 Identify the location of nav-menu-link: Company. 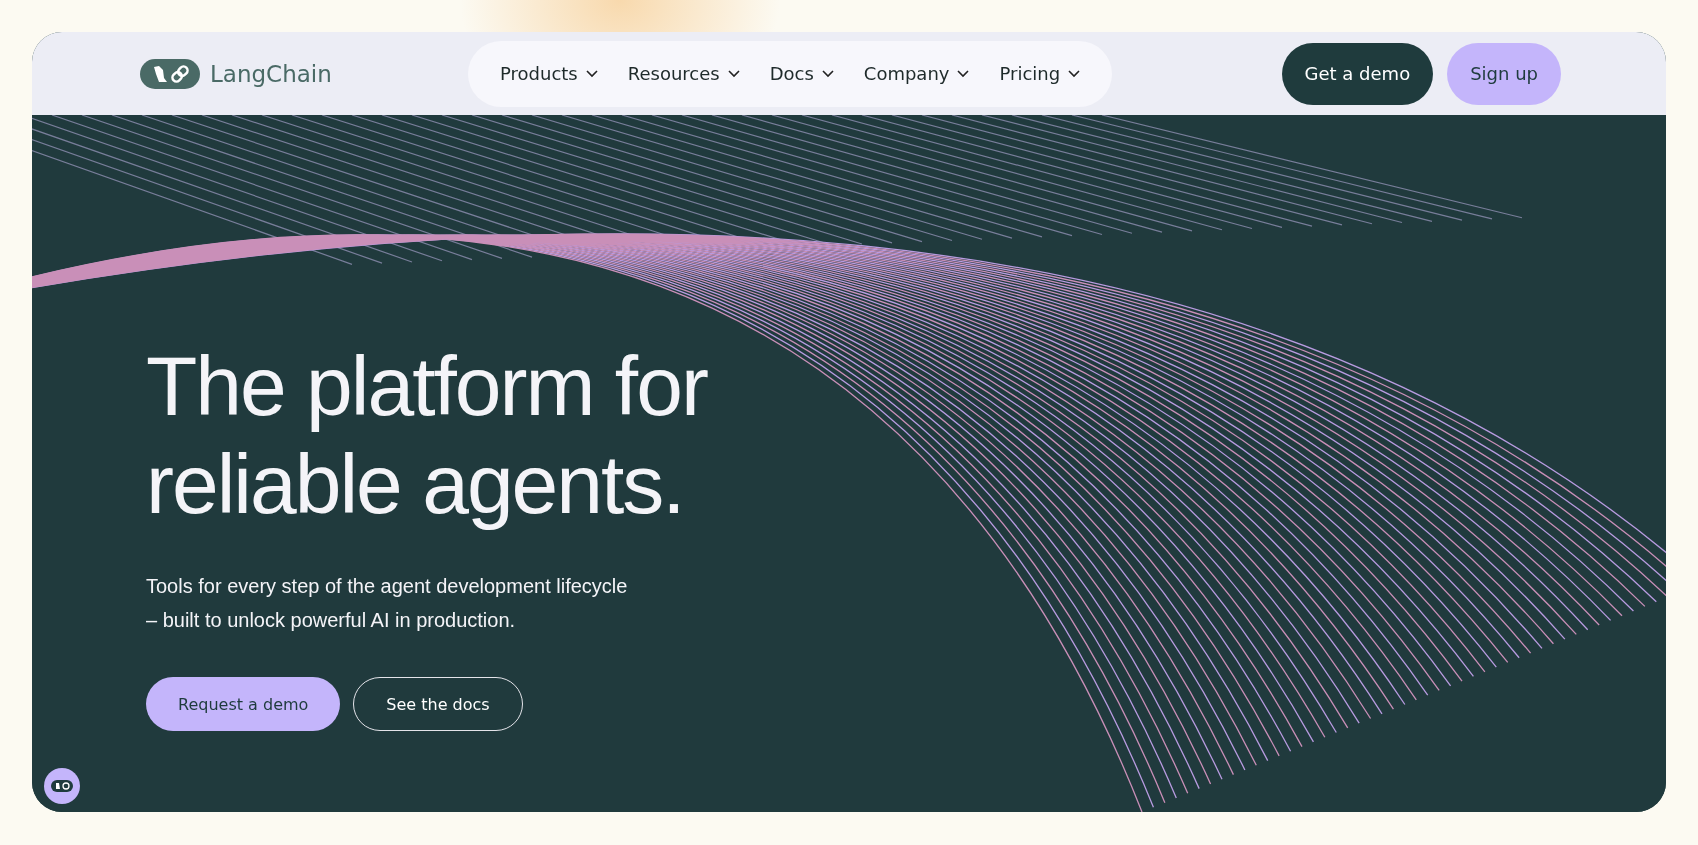
(916, 73).